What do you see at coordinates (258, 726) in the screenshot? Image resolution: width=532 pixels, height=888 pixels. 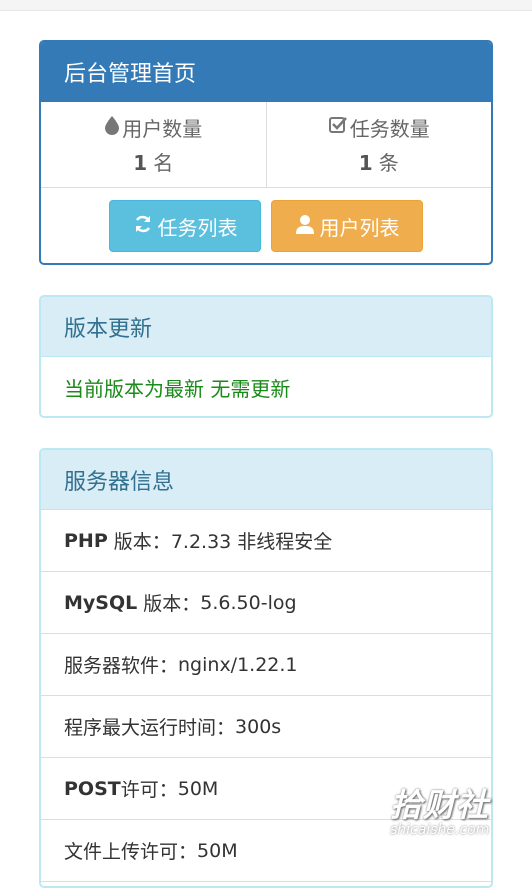 I see `row-value: 300s` at bounding box center [258, 726].